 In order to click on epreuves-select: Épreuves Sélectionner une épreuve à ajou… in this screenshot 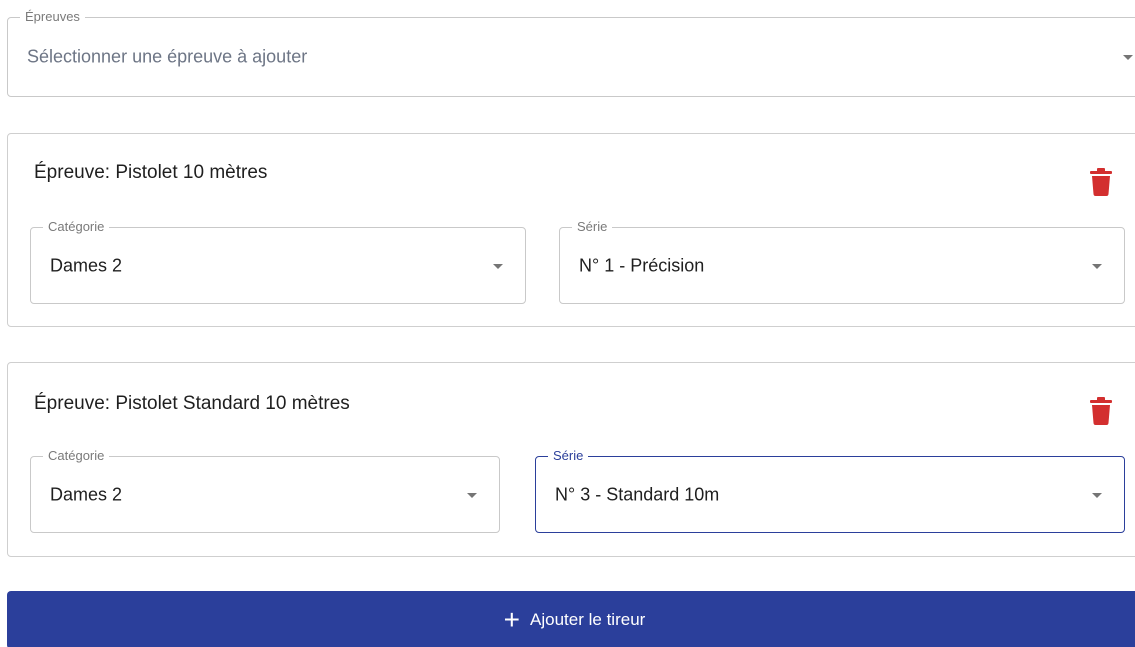, I will do `click(571, 53)`.